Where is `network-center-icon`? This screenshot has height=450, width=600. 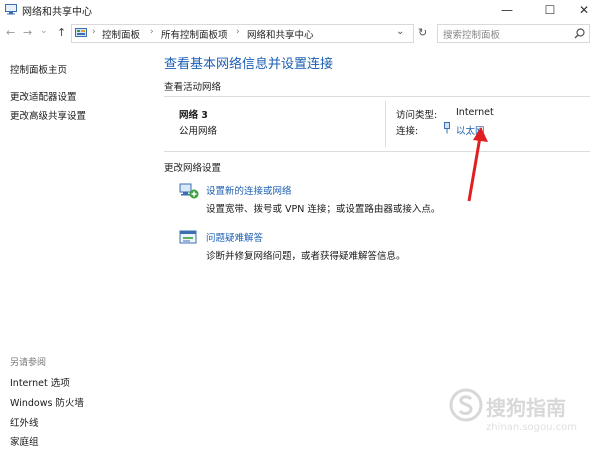 network-center-icon is located at coordinates (11, 9).